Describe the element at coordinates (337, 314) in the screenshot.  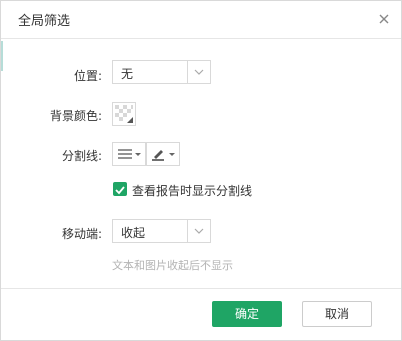
I see `cancel-button: 取消` at that location.